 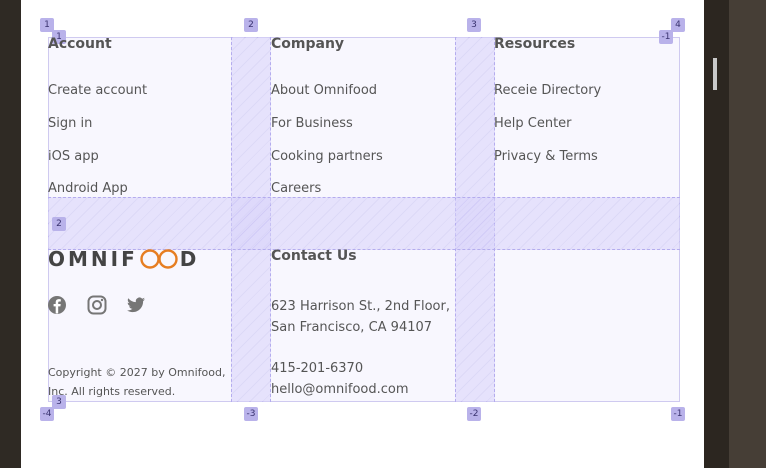 I want to click on infinity-icon, so click(x=159, y=259).